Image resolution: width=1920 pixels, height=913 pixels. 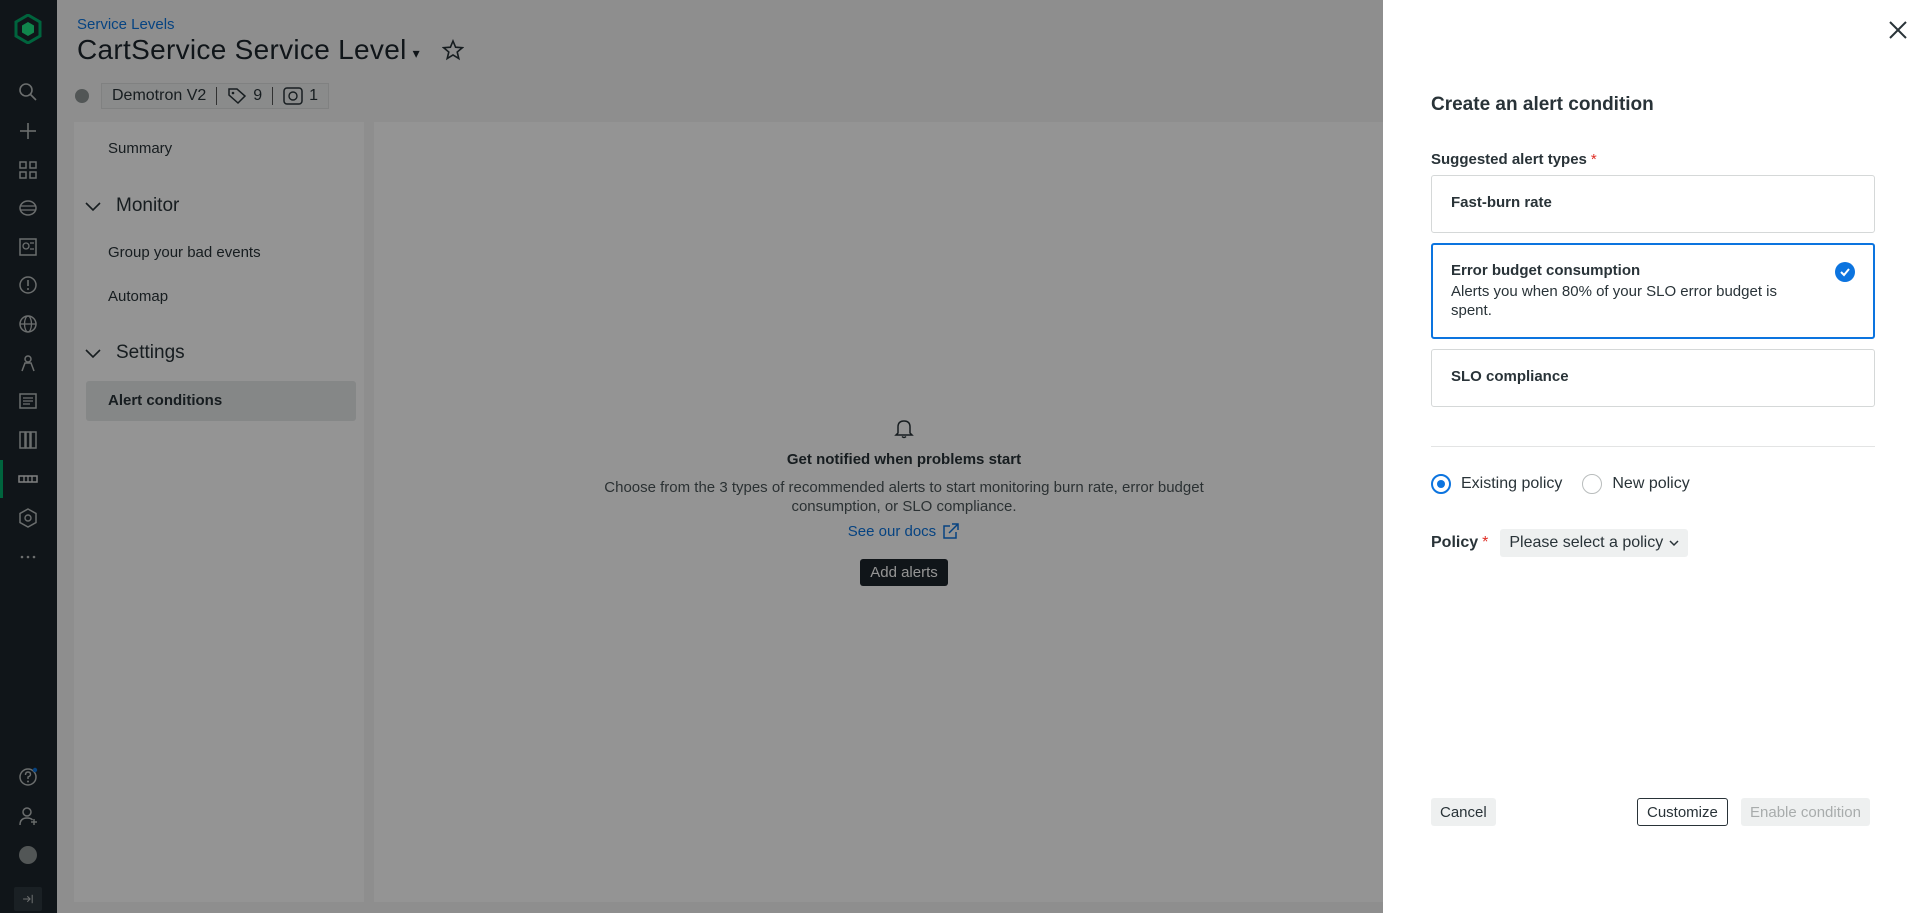 What do you see at coordinates (1845, 272) in the screenshot?
I see `checkmark-icon` at bounding box center [1845, 272].